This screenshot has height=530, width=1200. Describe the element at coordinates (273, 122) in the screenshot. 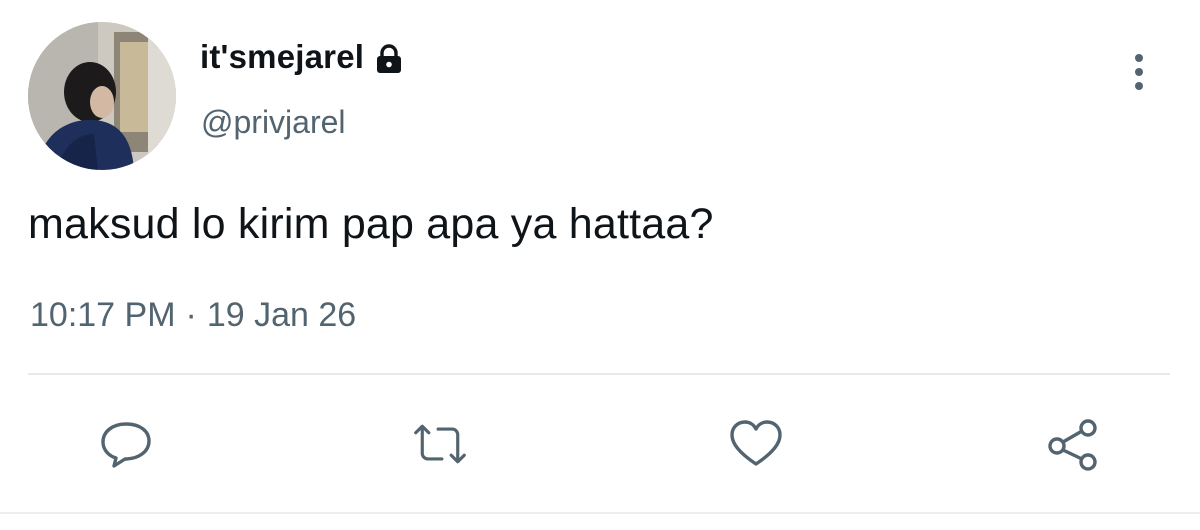

I see `username-handle: @privjarel` at that location.